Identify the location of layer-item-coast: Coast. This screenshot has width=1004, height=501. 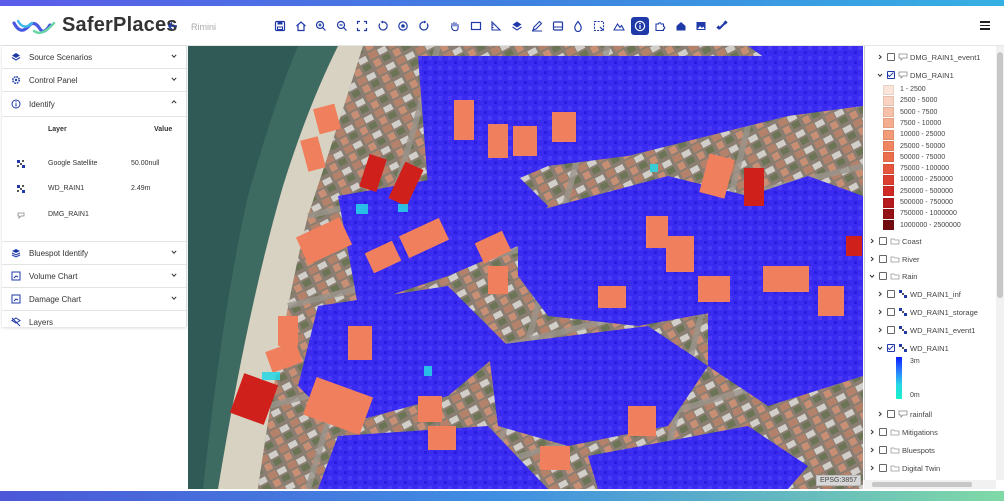
(895, 241).